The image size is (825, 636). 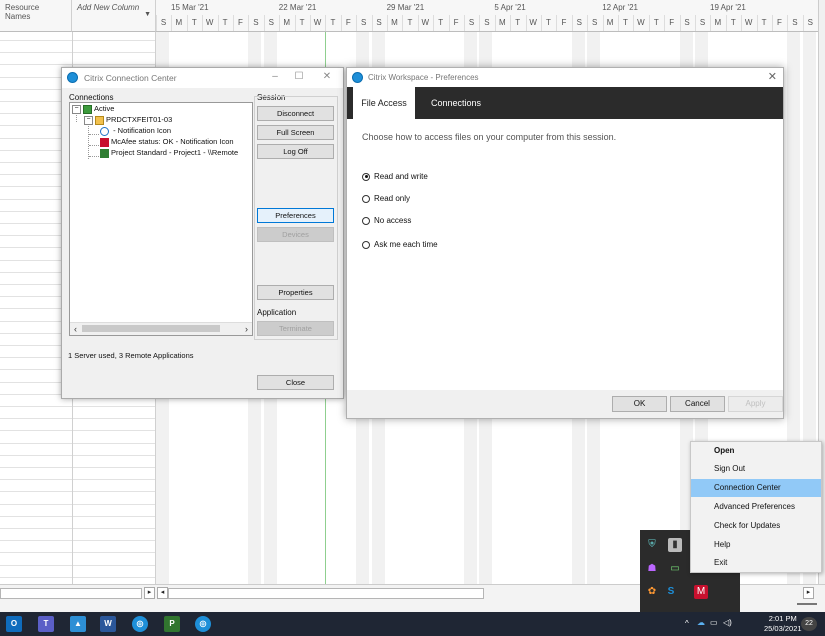 I want to click on ok-button: OK, so click(x=639, y=404).